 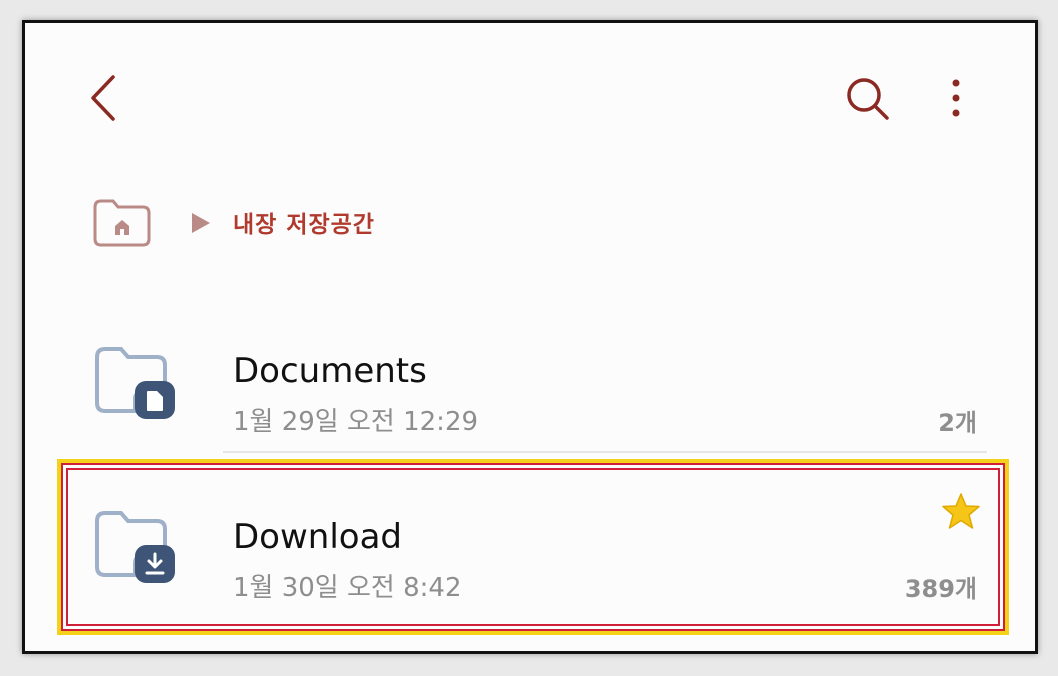 I want to click on breadcrumb-home-button, so click(x=122, y=223).